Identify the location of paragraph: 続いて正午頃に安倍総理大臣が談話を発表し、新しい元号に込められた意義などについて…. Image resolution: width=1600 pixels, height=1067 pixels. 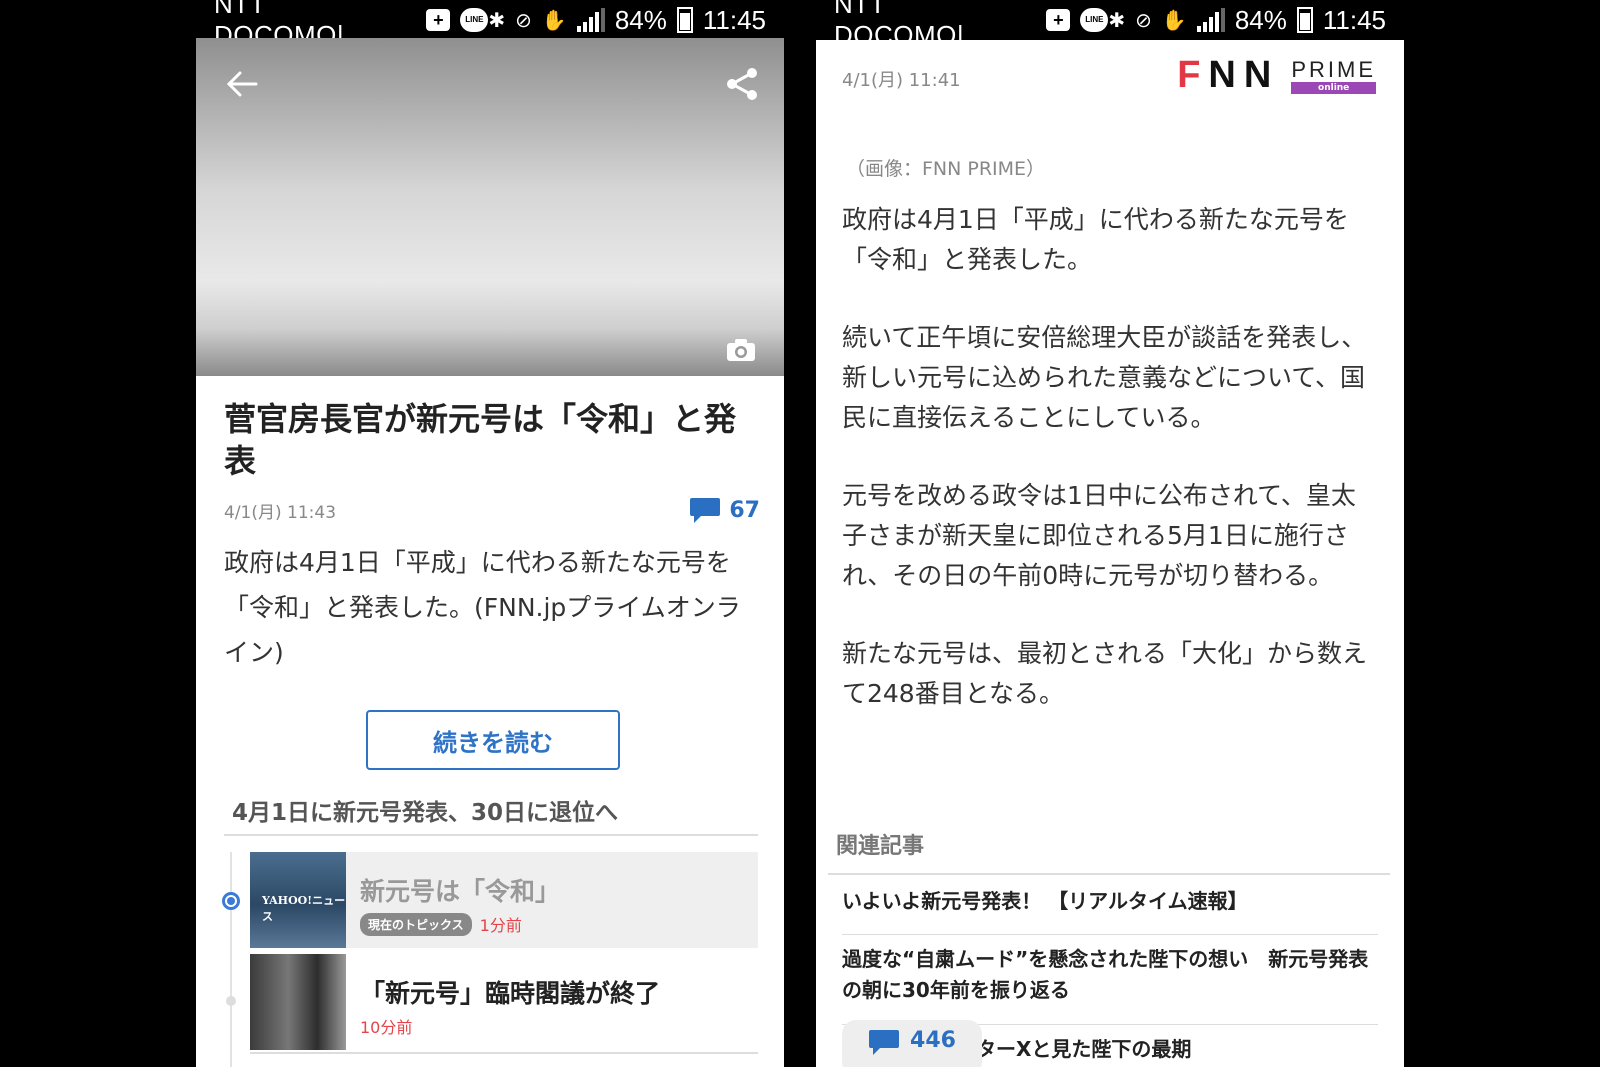
(1104, 377).